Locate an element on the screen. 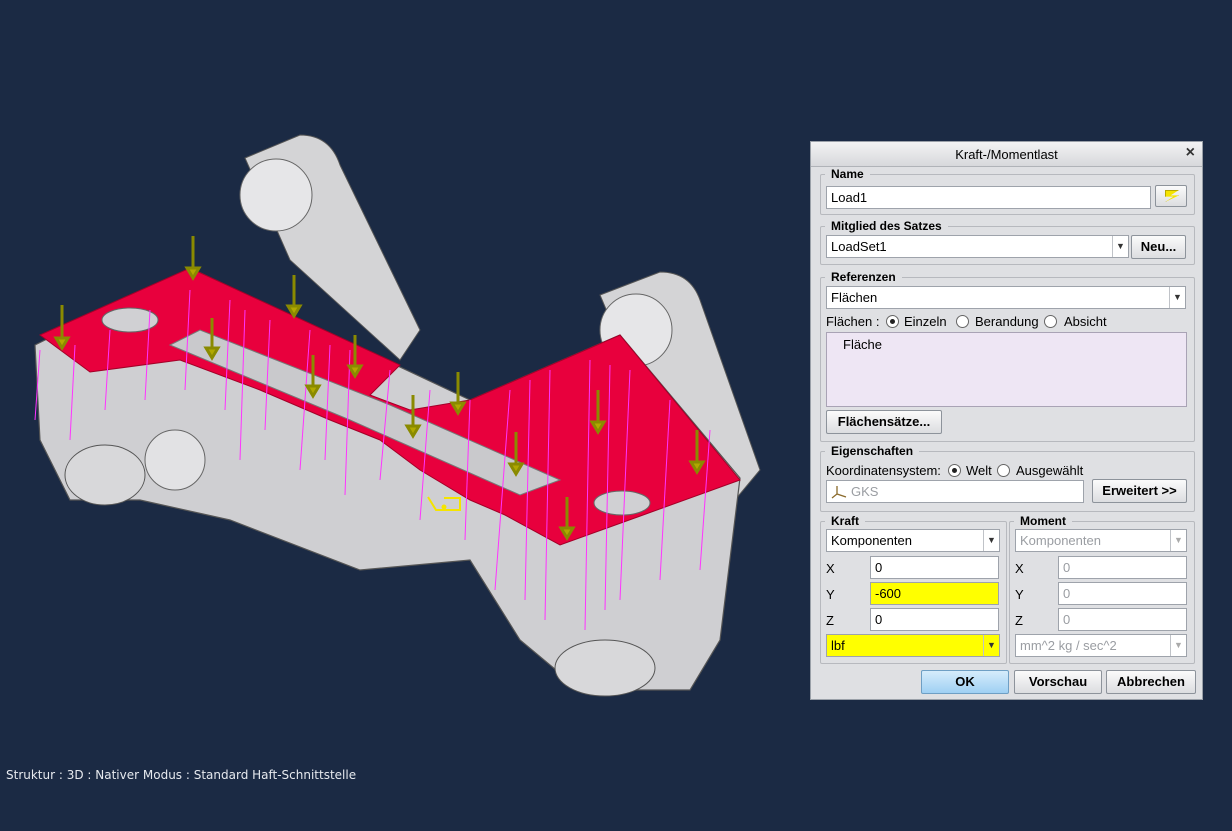 The height and width of the screenshot is (831, 1232). force-type-value: Komponenten is located at coordinates (871, 540).